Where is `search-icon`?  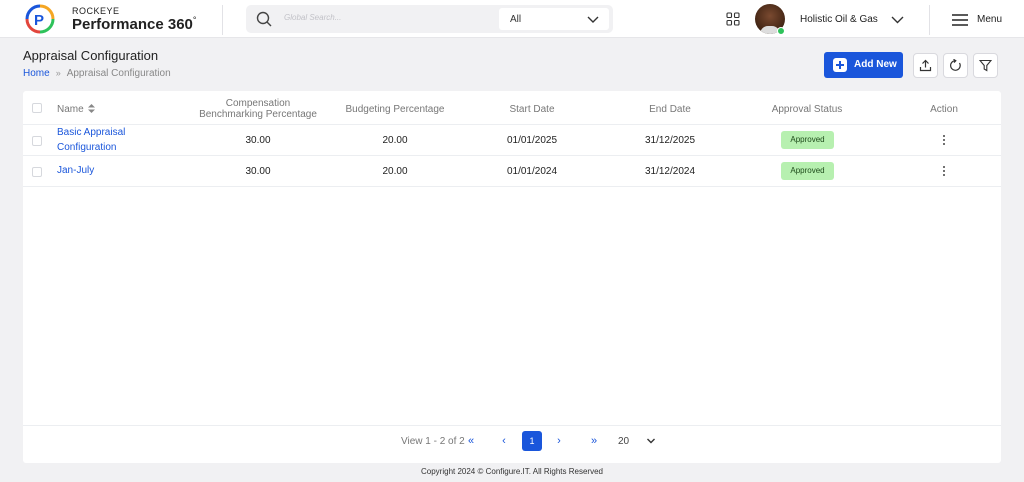 search-icon is located at coordinates (264, 19).